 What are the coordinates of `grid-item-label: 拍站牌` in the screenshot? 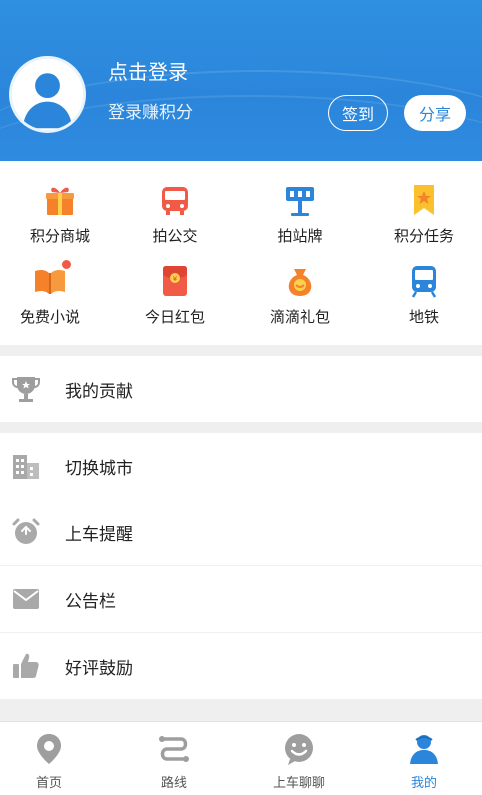 It's located at (300, 236).